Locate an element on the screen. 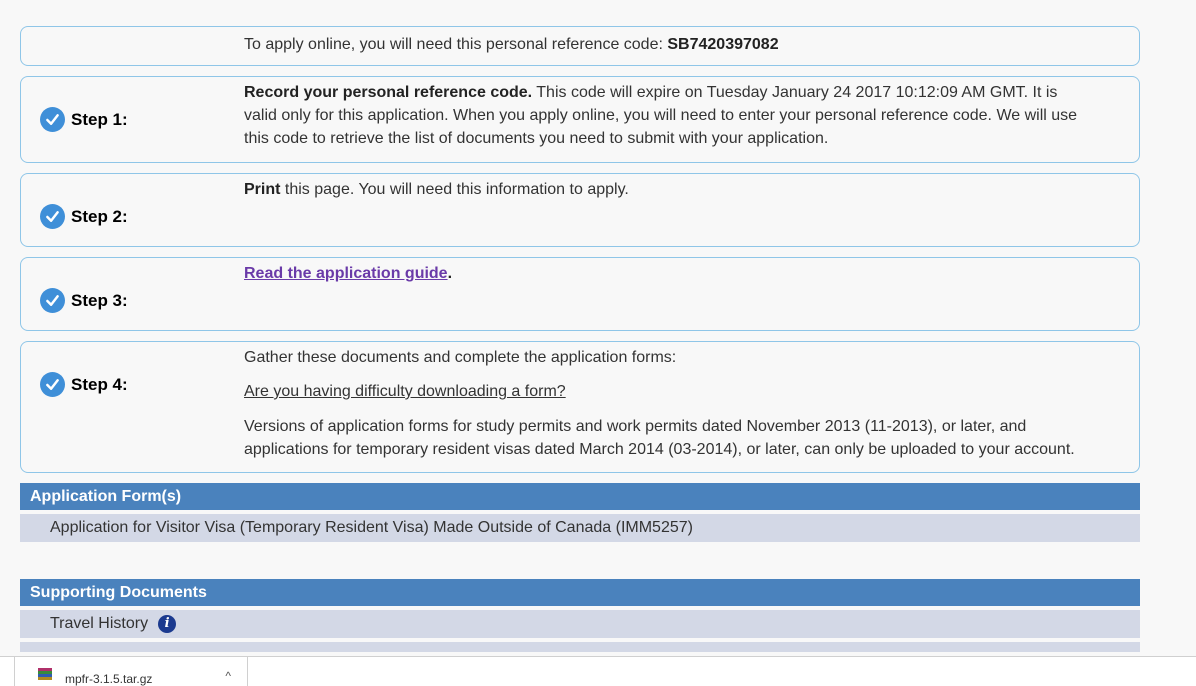 The width and height of the screenshot is (1196, 686). download-item: mpfr-3.1.5.tar.gz ^ is located at coordinates (131, 671).